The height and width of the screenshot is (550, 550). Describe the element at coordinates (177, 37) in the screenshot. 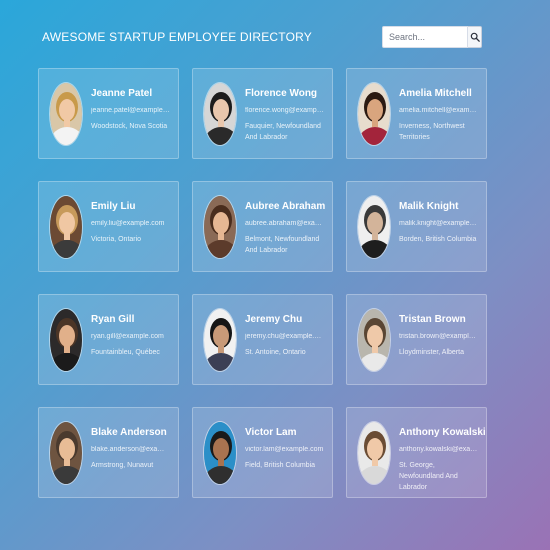

I see `page-title: AWESOME STARTUP EMPLOYEE DIRECTORY` at that location.